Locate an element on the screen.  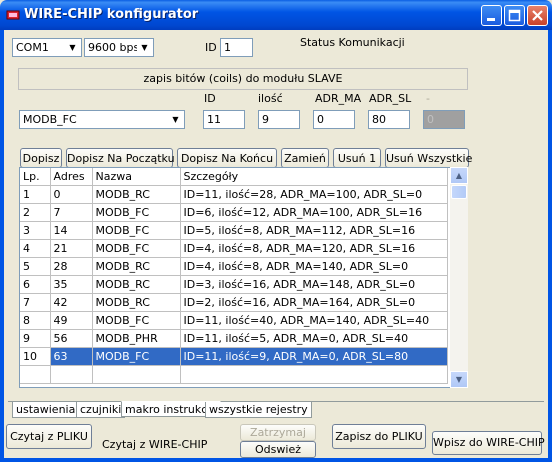
row-adres: 63 is located at coordinates (71, 356).